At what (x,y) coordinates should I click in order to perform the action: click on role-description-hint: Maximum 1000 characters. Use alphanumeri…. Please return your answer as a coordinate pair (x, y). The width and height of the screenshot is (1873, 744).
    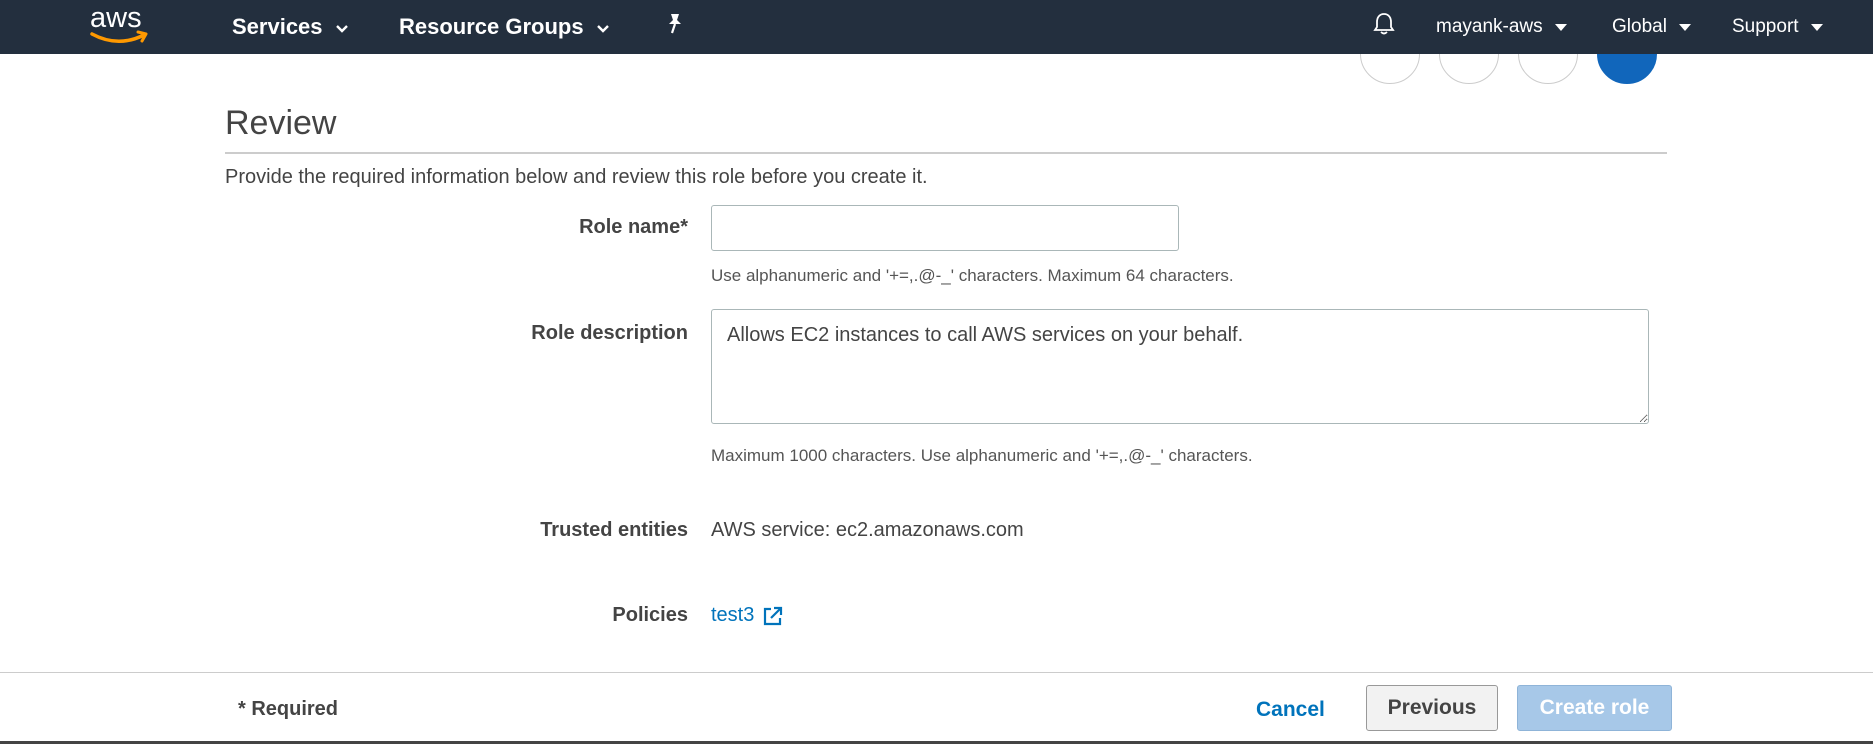
    Looking at the image, I should click on (982, 455).